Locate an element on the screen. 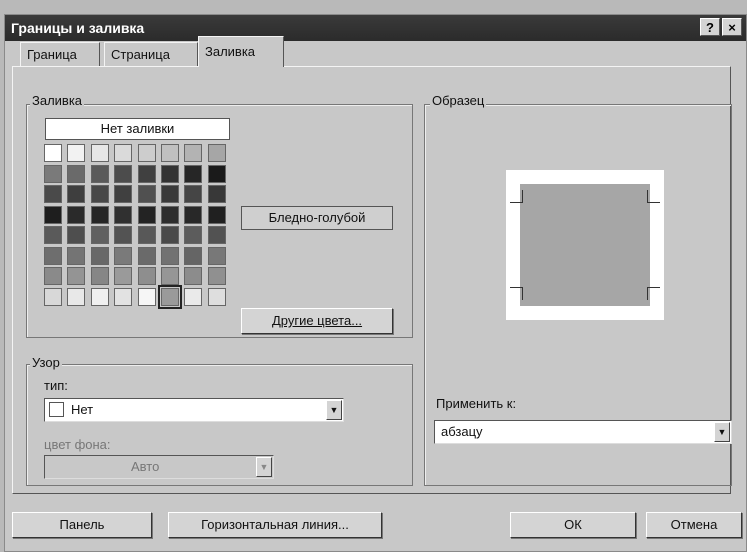 The height and width of the screenshot is (552, 747). pattern-type-value: Нет is located at coordinates (82, 409).